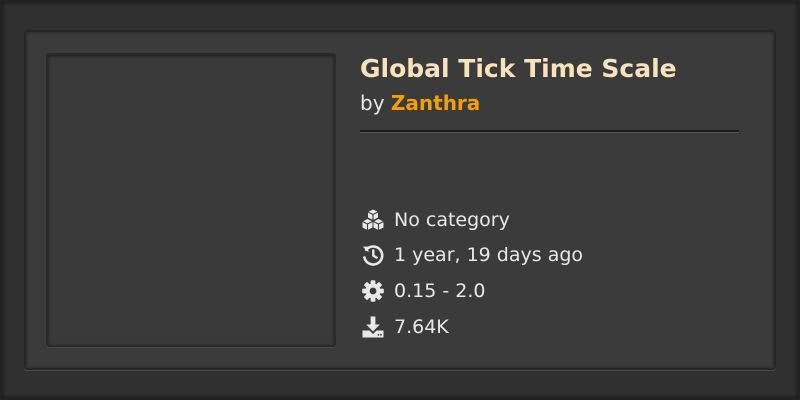 Image resolution: width=800 pixels, height=400 pixels. I want to click on cubes-icon, so click(373, 220).